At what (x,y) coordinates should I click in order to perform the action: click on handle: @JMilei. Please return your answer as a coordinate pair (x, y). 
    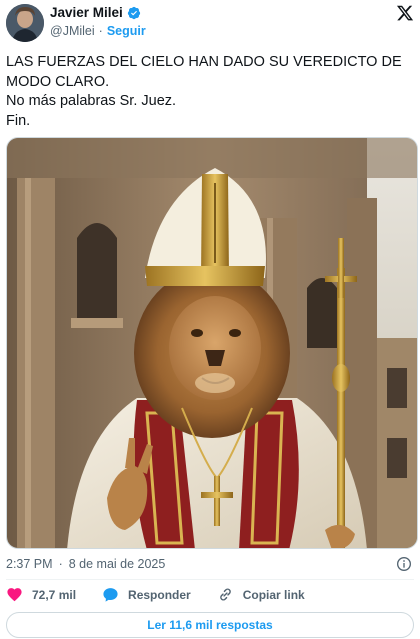
    Looking at the image, I should click on (72, 31).